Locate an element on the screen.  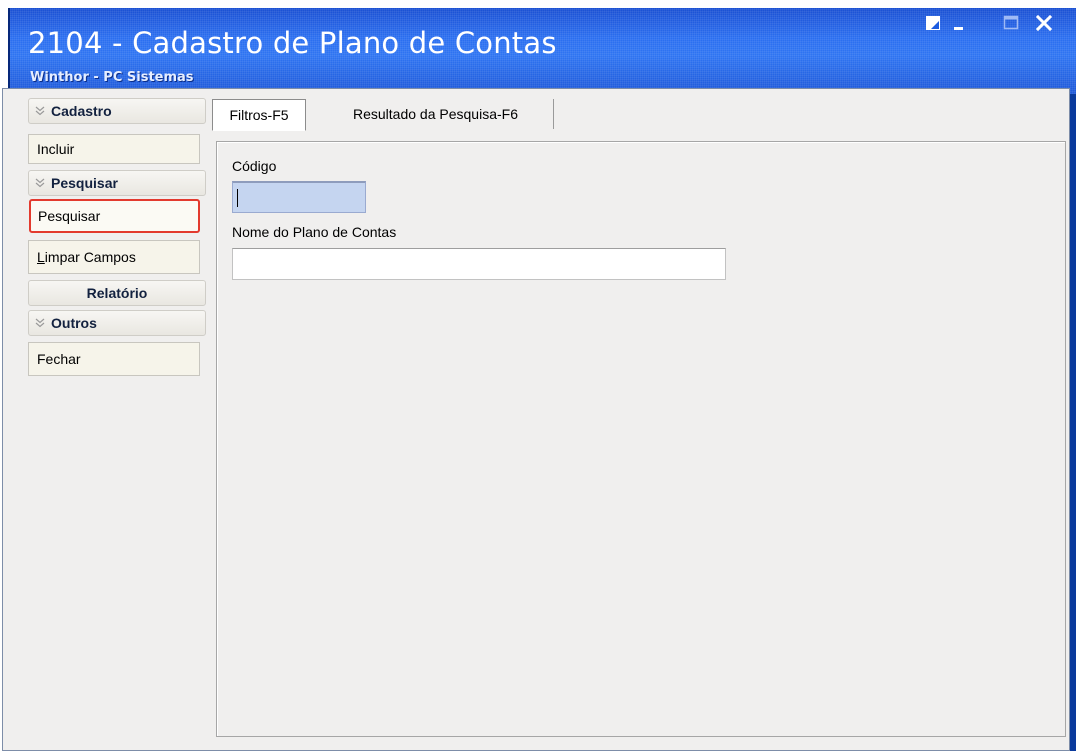
group-label-cadastro: Cadastro is located at coordinates (81, 111).